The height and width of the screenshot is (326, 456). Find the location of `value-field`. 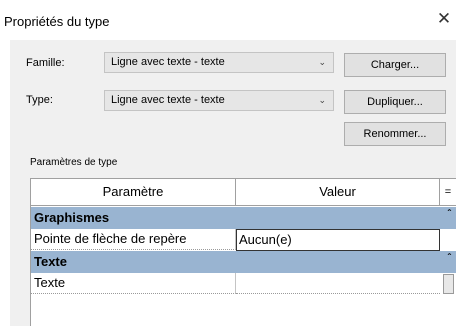

value-field is located at coordinates (338, 283).